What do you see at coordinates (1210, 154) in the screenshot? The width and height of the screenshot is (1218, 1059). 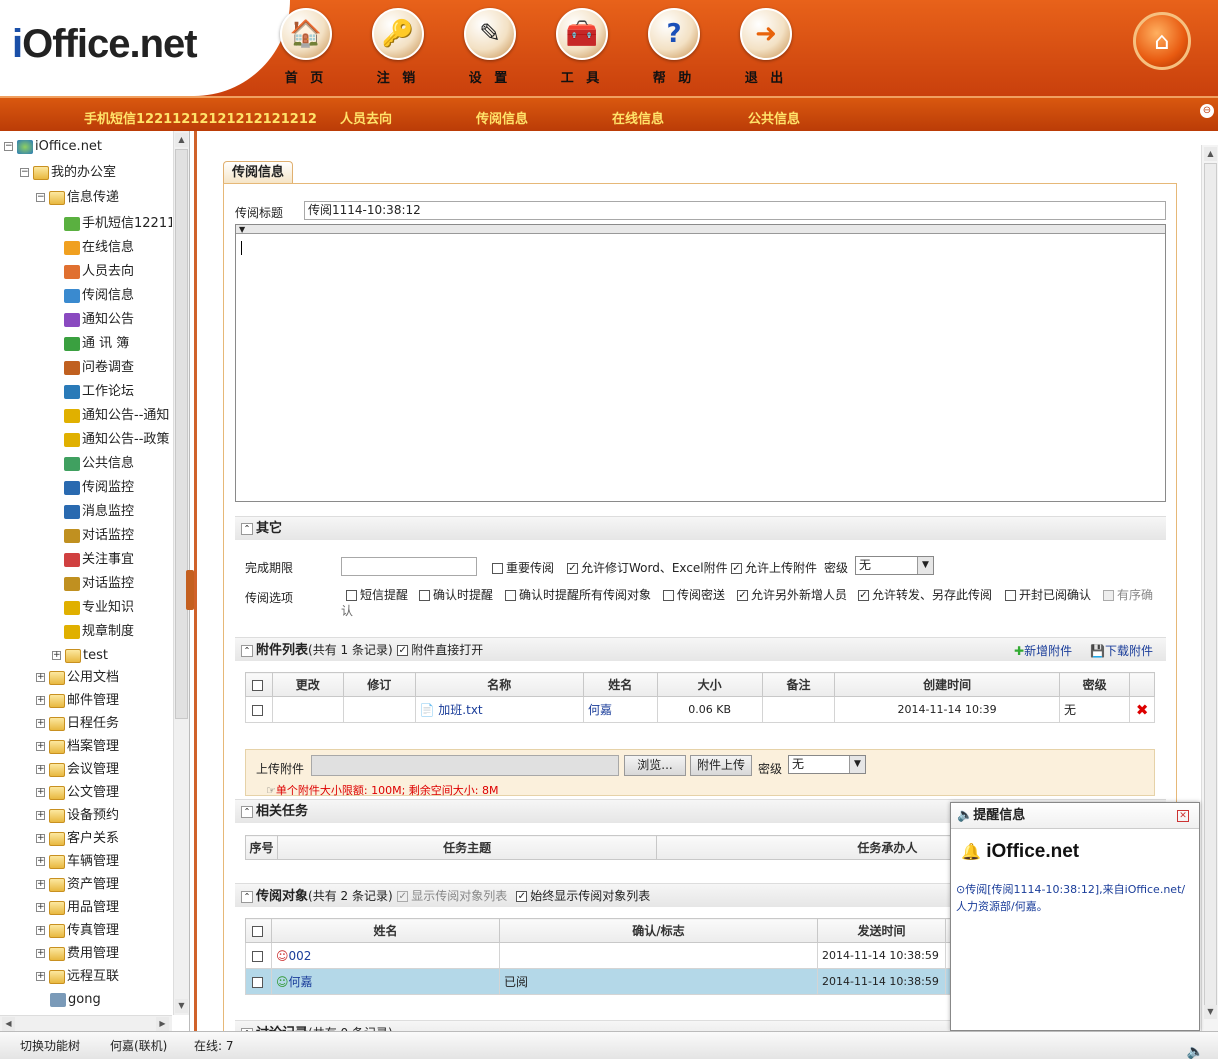 I see `scroll-up-icon: ▲` at bounding box center [1210, 154].